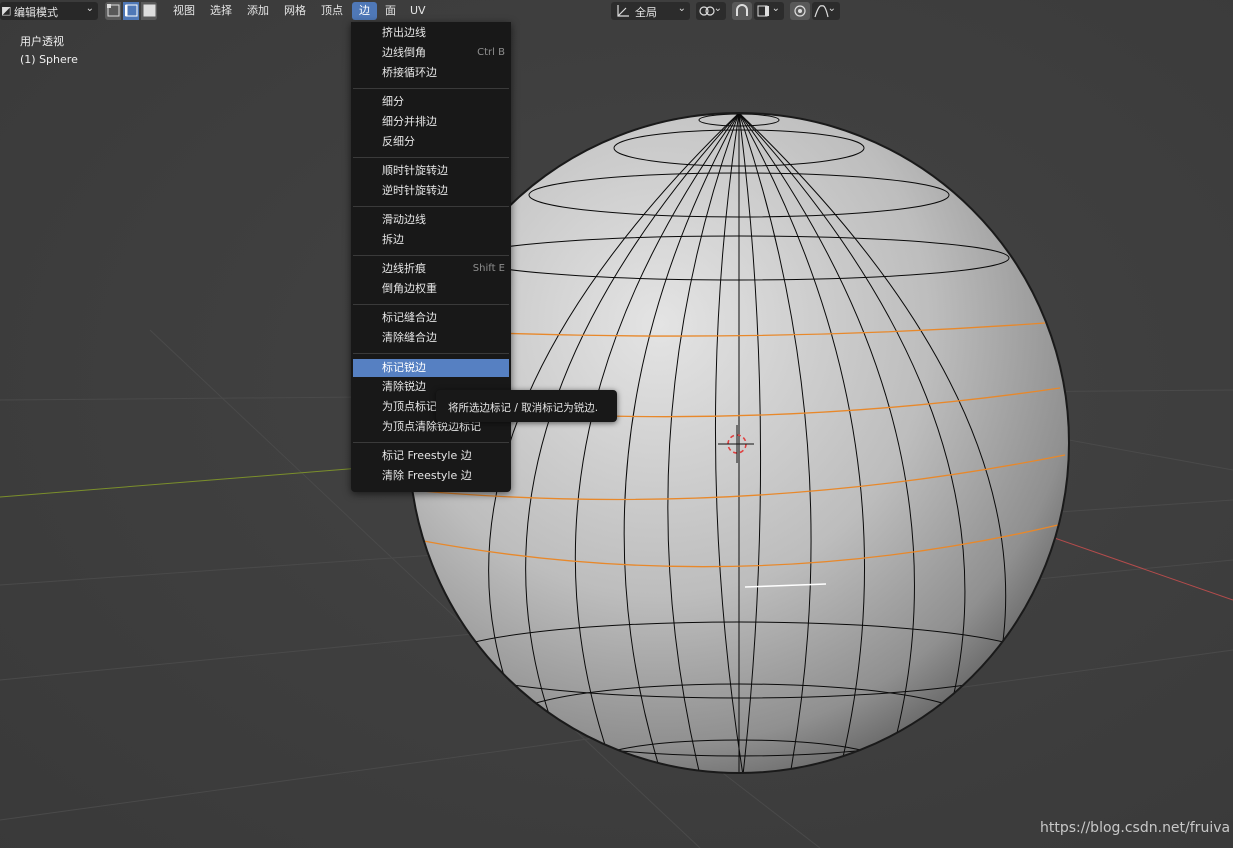  I want to click on pivot-point-select: ⌄, so click(711, 11).